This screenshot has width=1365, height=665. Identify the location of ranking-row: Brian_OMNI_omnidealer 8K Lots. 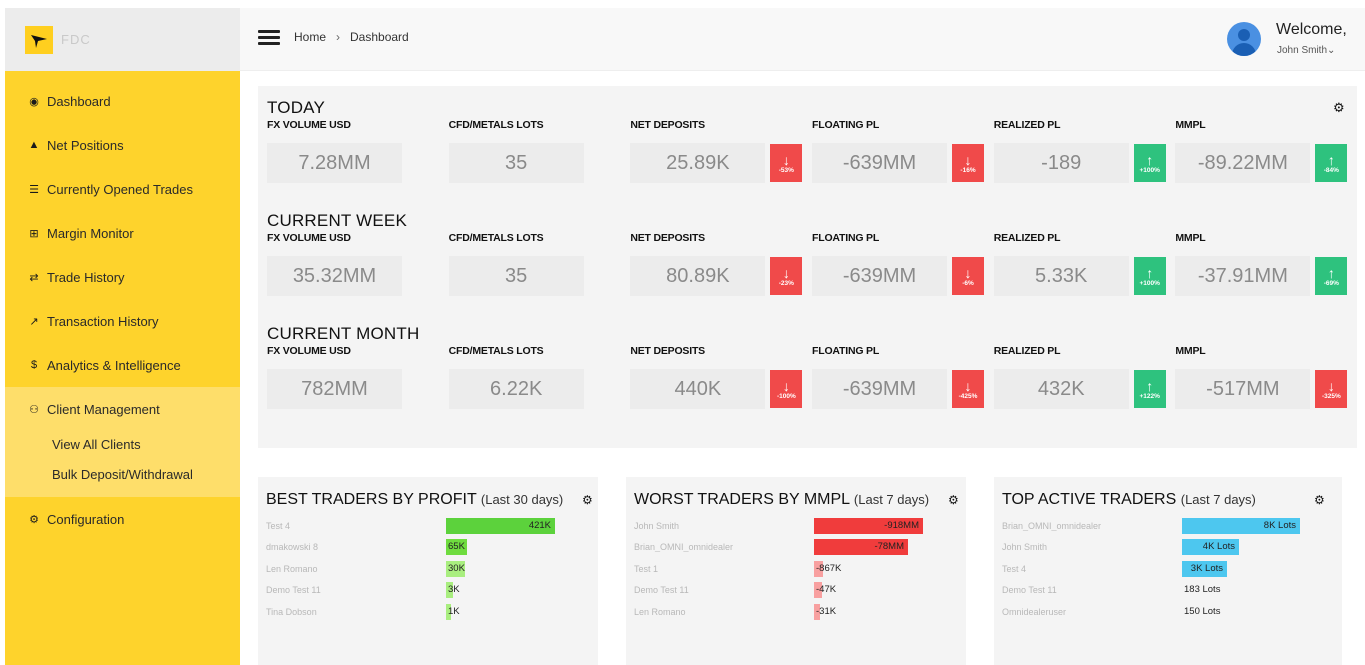
(1167, 526).